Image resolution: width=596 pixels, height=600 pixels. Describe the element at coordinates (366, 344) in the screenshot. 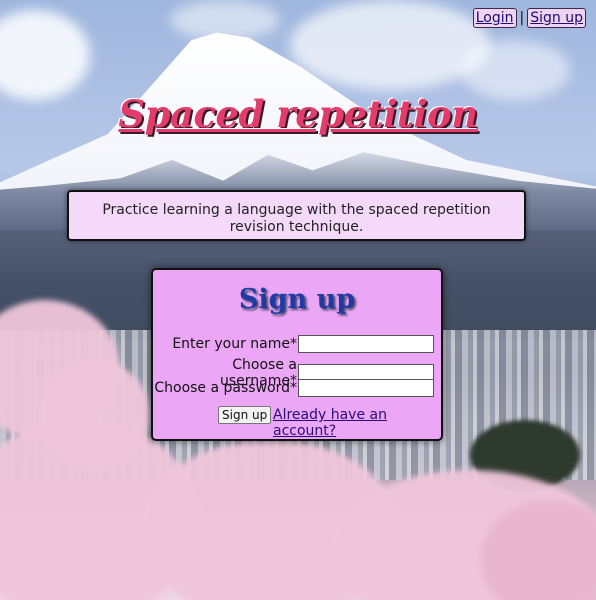

I see `name-input` at that location.